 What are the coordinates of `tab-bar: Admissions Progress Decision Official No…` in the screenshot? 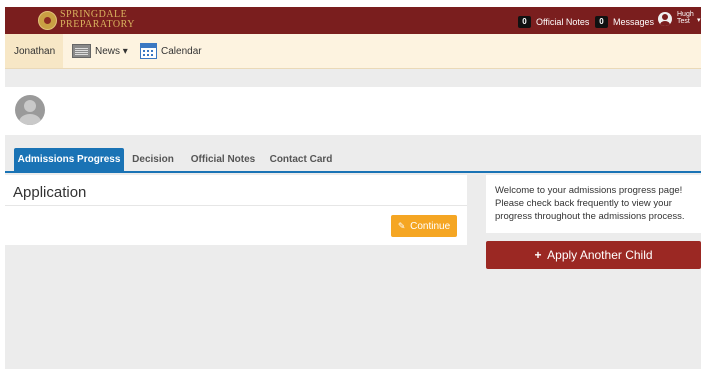 It's located at (353, 160).